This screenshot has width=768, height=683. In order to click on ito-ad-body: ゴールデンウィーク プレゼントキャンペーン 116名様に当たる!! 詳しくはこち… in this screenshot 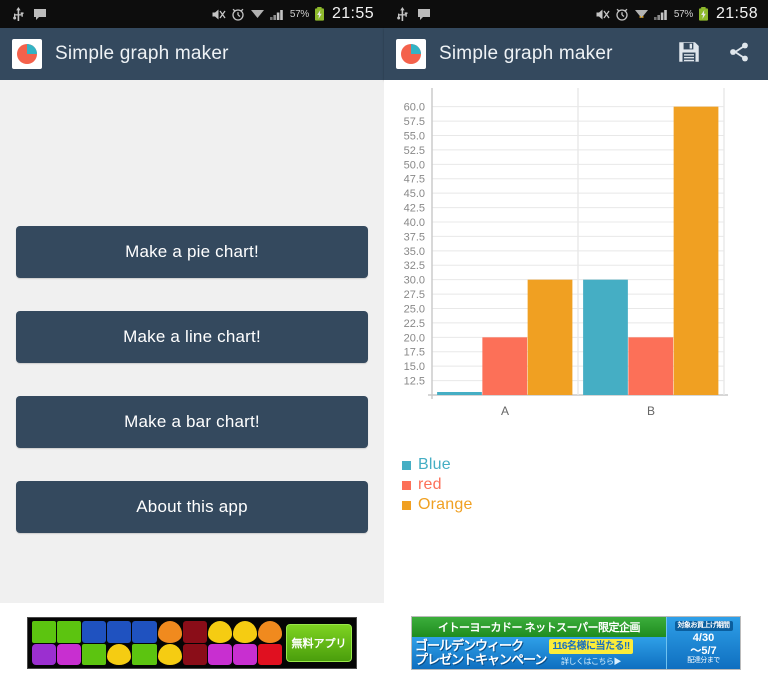, I will do `click(539, 653)`.